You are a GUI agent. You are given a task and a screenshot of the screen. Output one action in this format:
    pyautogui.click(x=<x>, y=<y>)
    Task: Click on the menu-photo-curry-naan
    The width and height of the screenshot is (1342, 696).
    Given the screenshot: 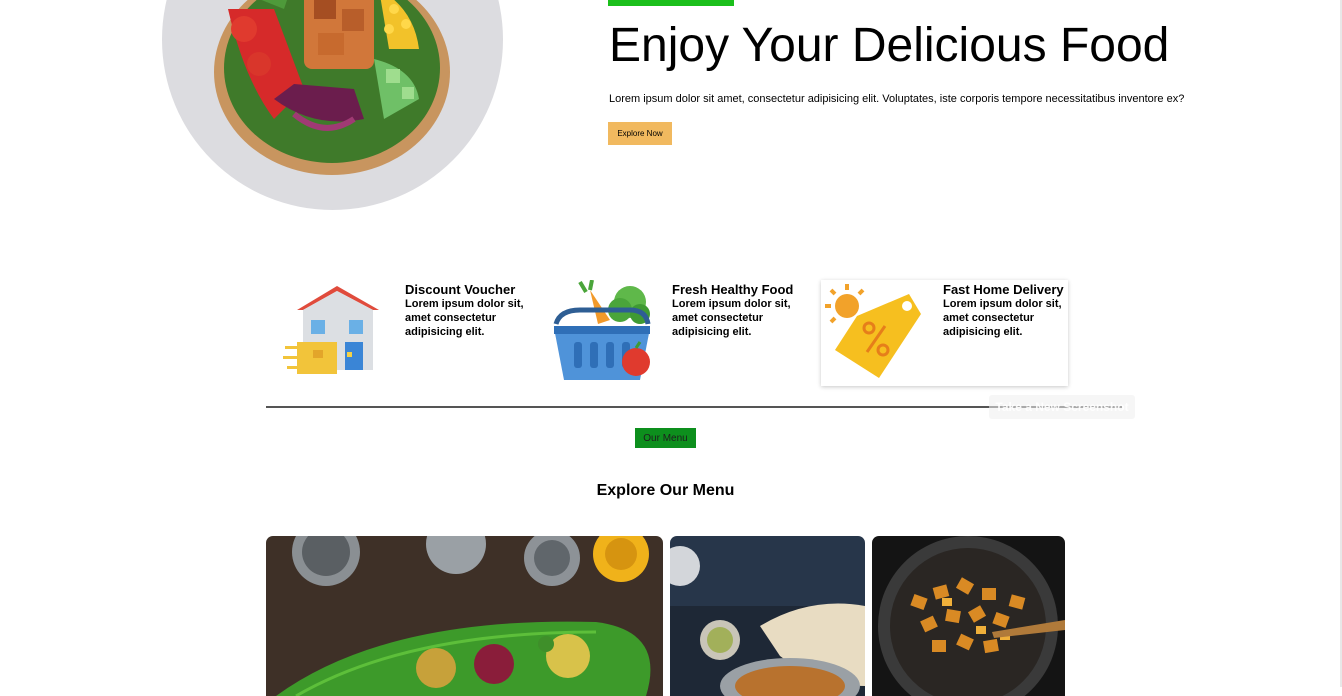 What is the action you would take?
    pyautogui.click(x=767, y=616)
    